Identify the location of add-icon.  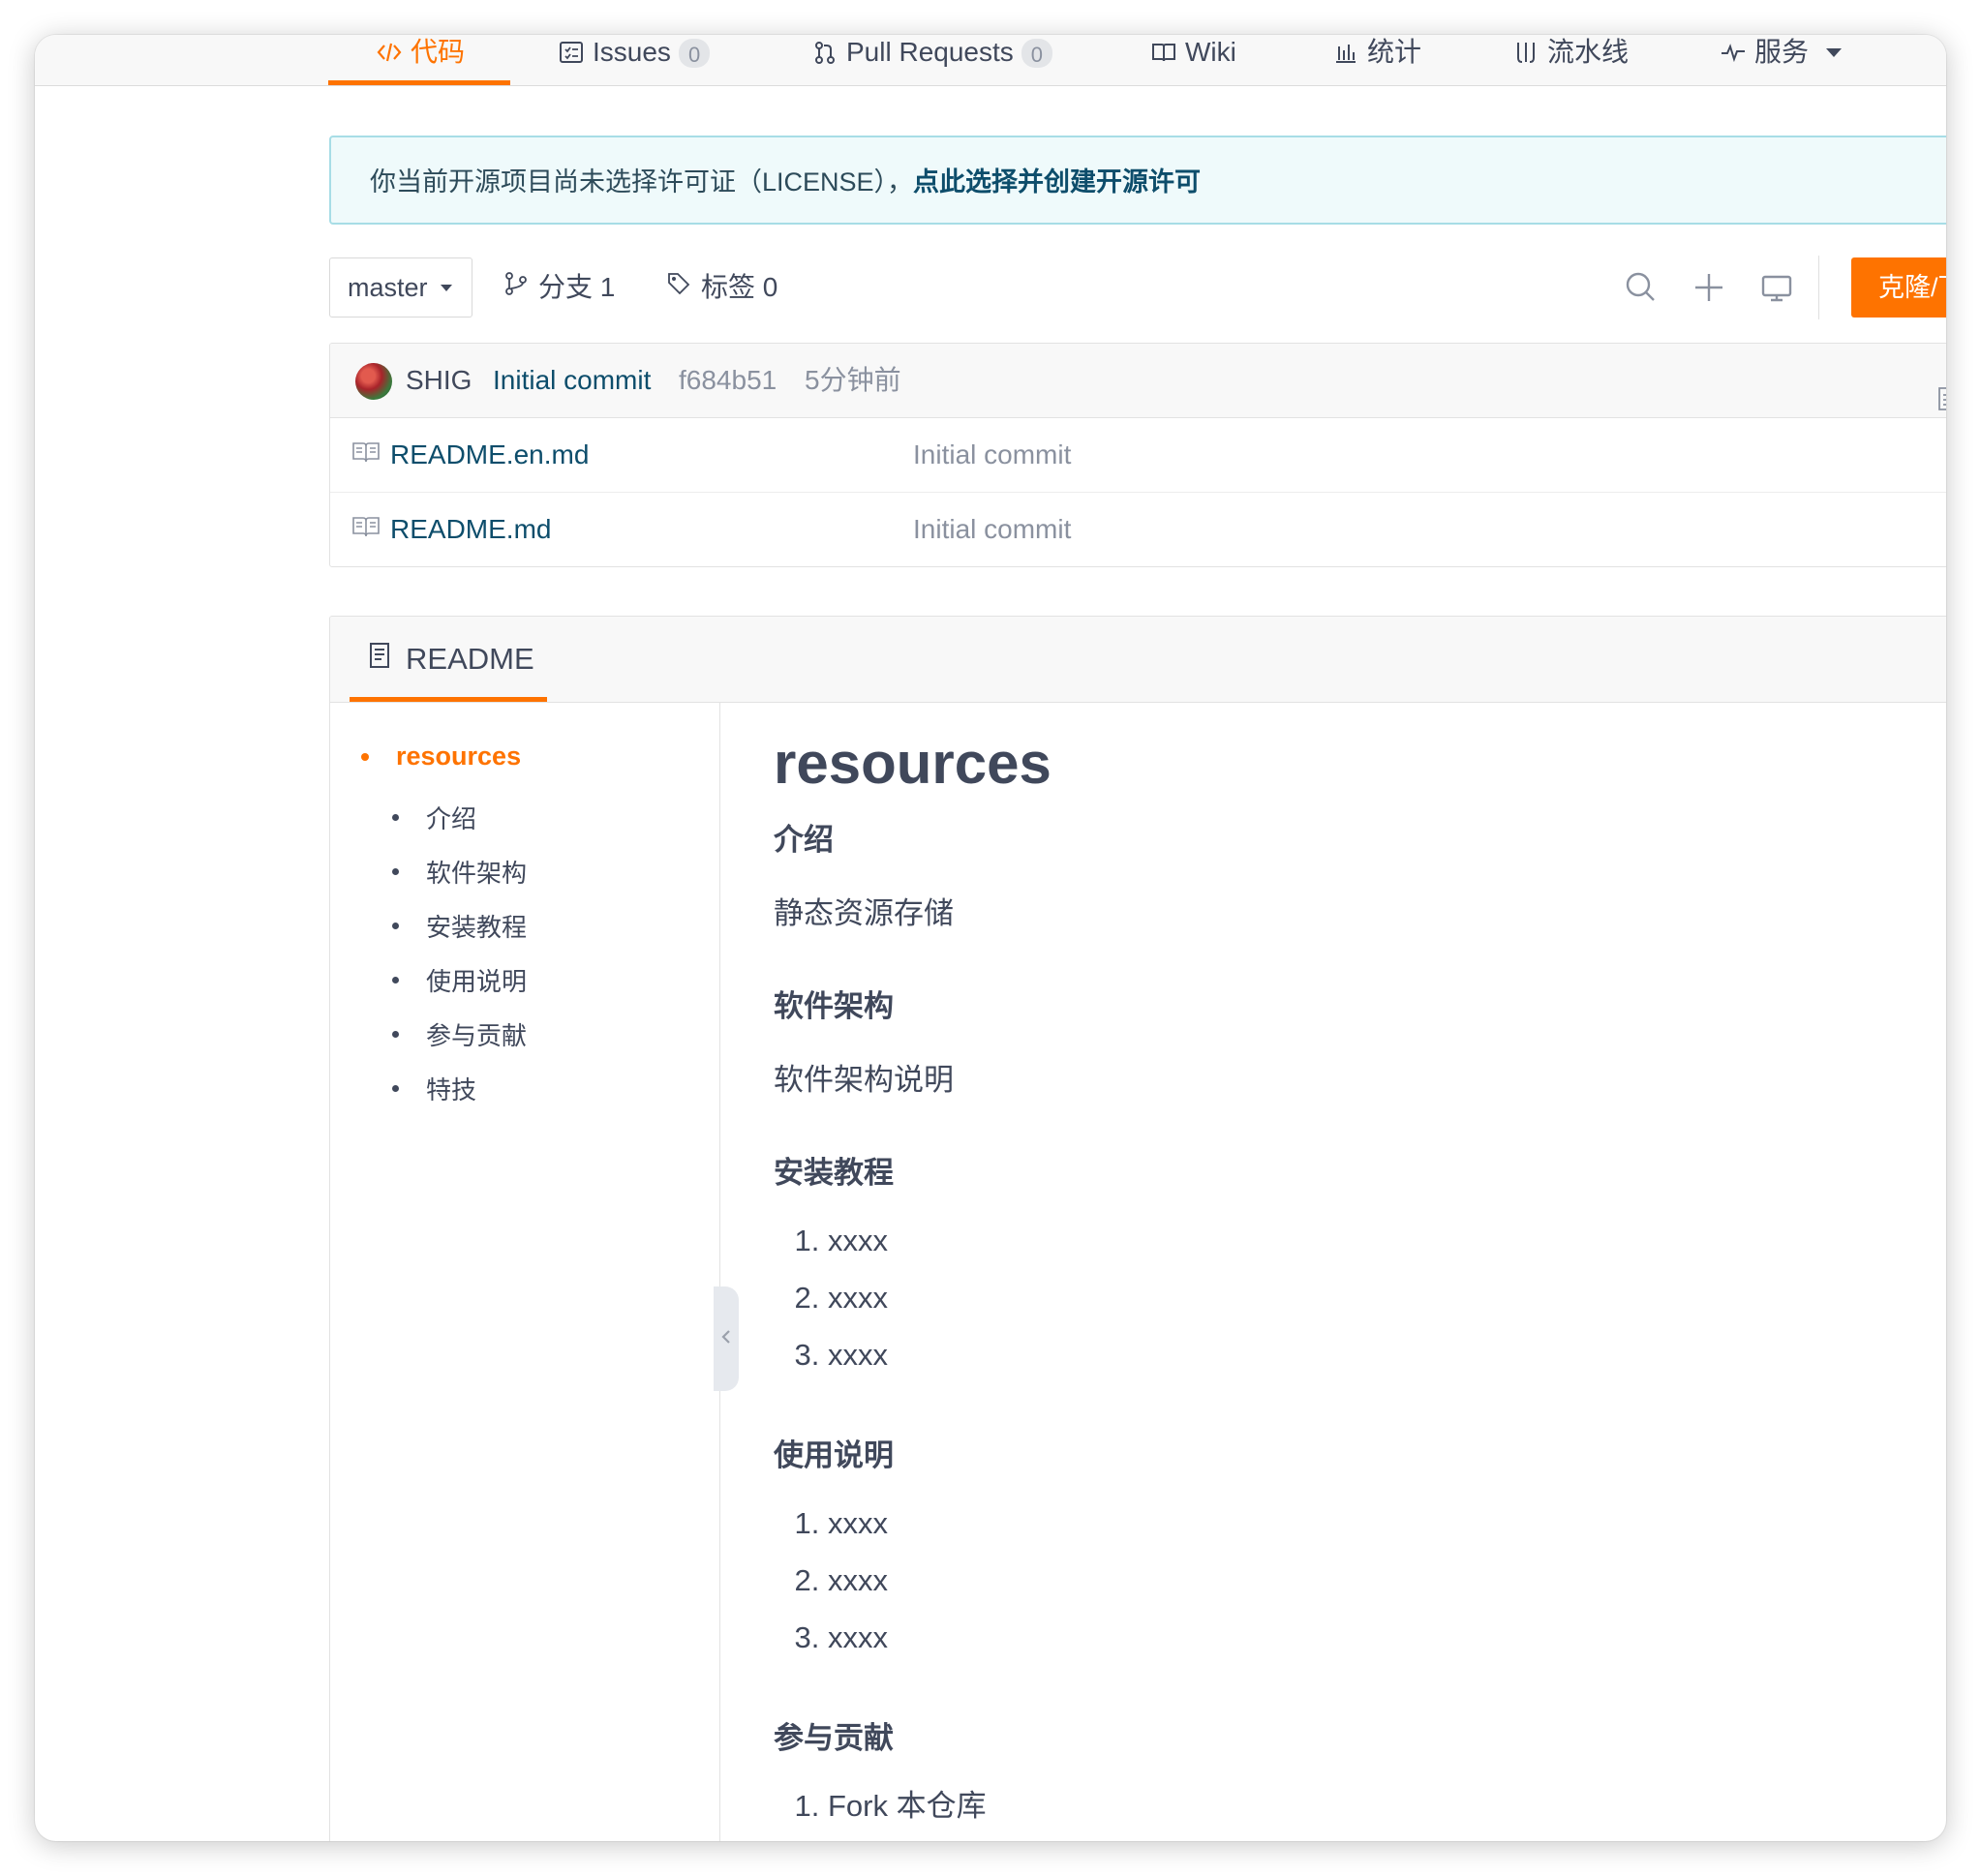
(1709, 287).